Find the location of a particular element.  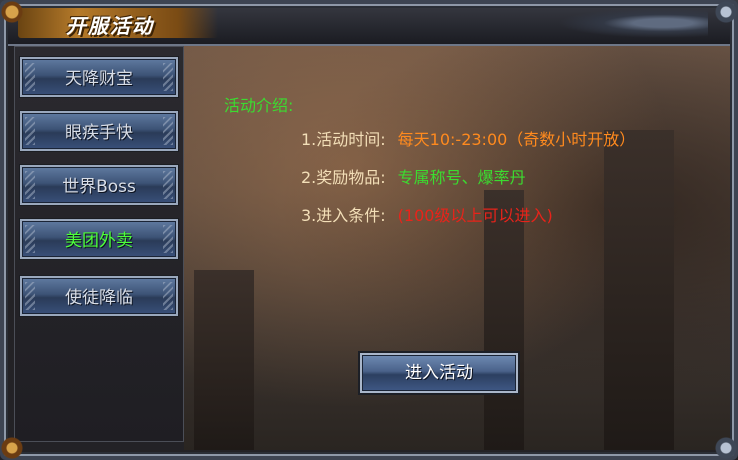

sidebar-item-tianjiang-caibao: 天降财宝 is located at coordinates (99, 77).